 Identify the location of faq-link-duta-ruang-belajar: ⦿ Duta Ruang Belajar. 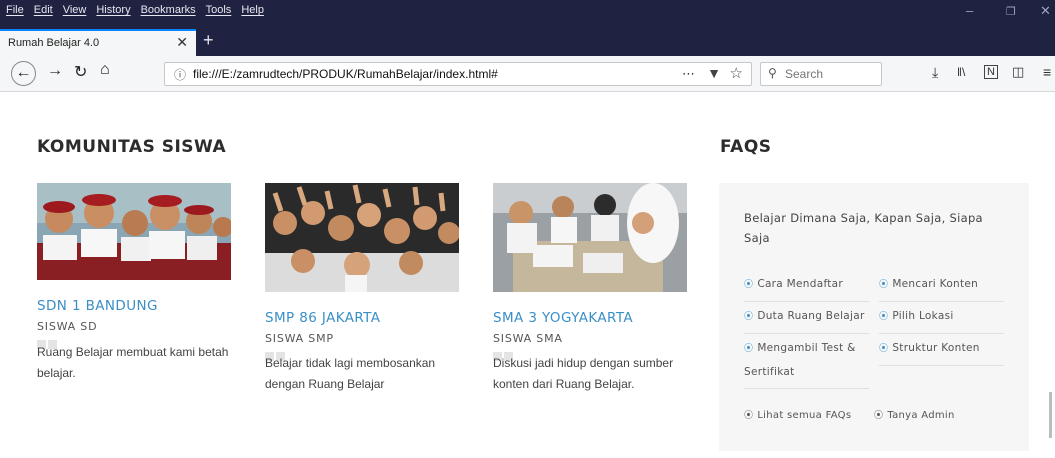
(806, 319).